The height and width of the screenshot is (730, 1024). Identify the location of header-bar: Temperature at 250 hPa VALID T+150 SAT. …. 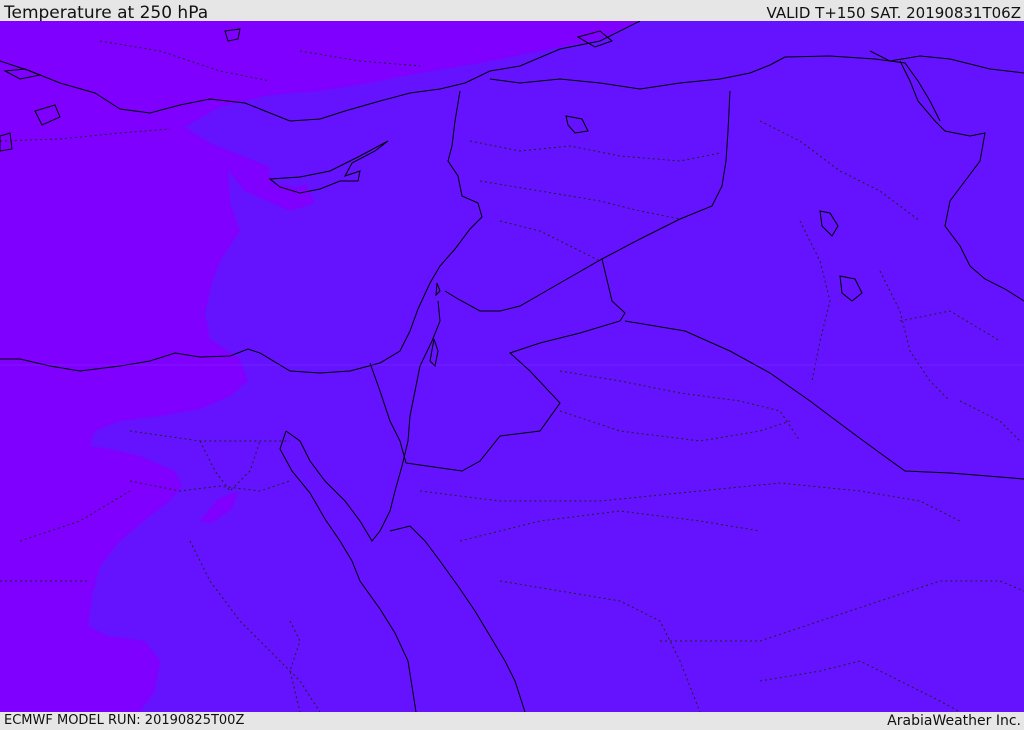
(512, 11).